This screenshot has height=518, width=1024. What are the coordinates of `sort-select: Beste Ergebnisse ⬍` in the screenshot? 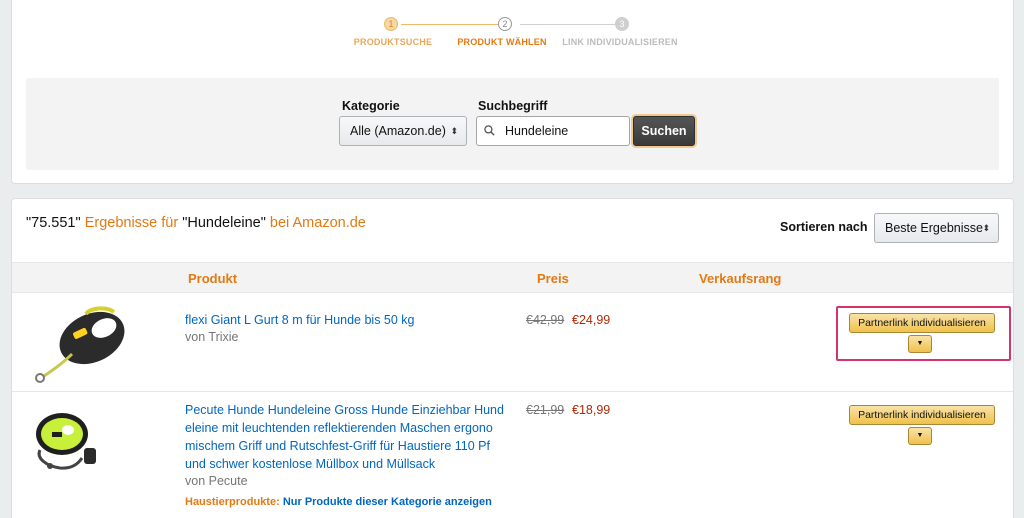 It's located at (936, 228).